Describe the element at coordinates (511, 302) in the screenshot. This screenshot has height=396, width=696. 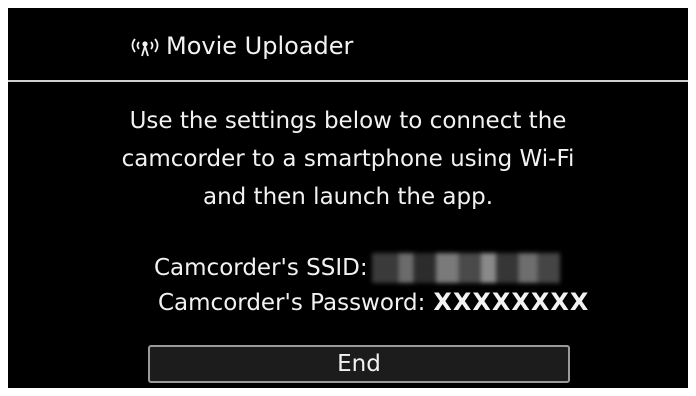
I see `password-value: XXXXXXXX` at that location.